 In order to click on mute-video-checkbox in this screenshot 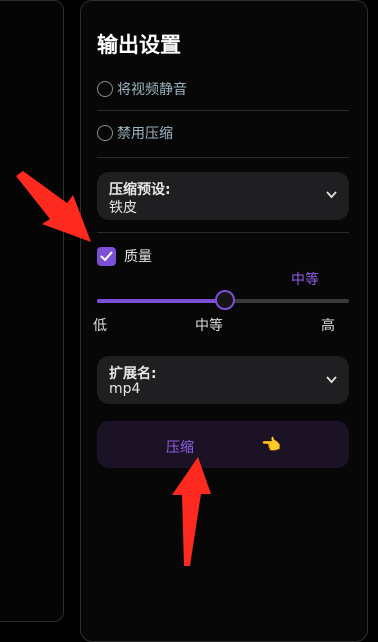, I will do `click(105, 89)`.